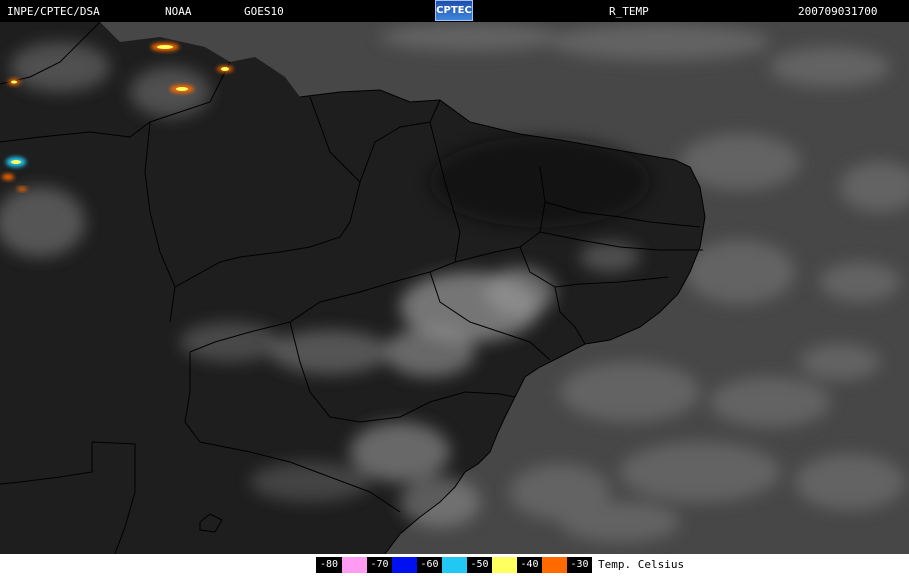 The width and height of the screenshot is (909, 576). I want to click on cptec-logo: CPTEC, so click(454, 10).